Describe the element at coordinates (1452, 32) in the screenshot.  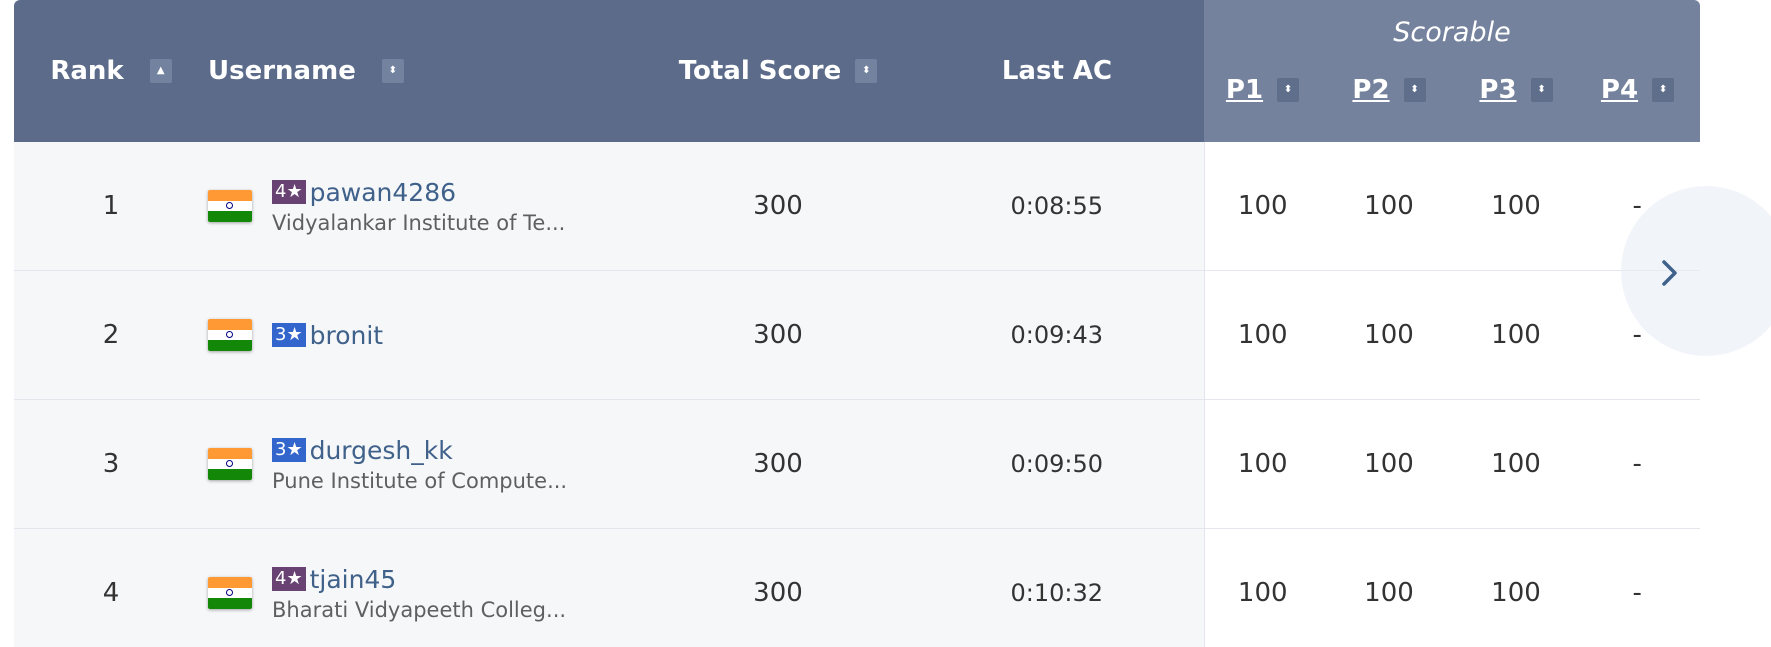
I see `scorable-caption: Scorable` at that location.